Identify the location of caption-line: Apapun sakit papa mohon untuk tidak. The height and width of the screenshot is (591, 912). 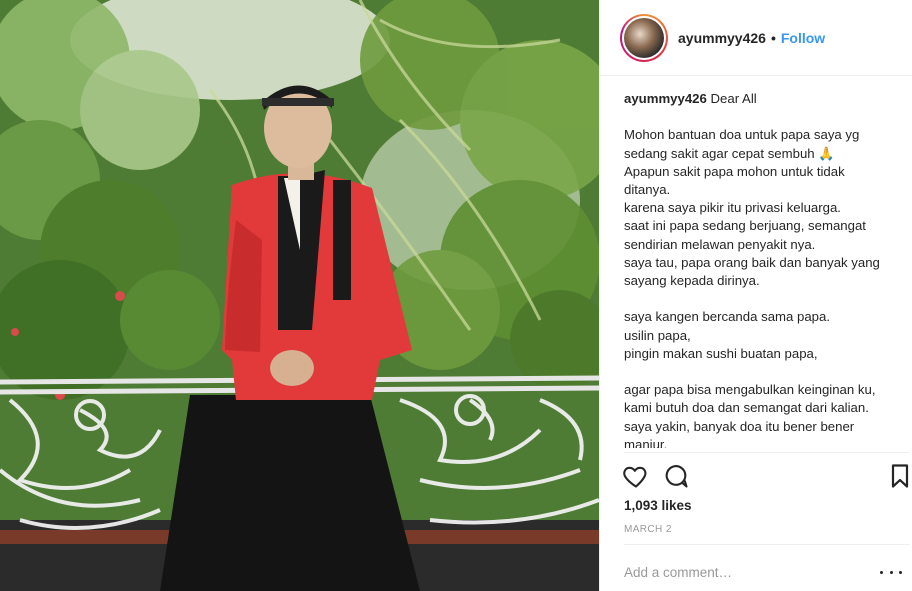
(734, 171).